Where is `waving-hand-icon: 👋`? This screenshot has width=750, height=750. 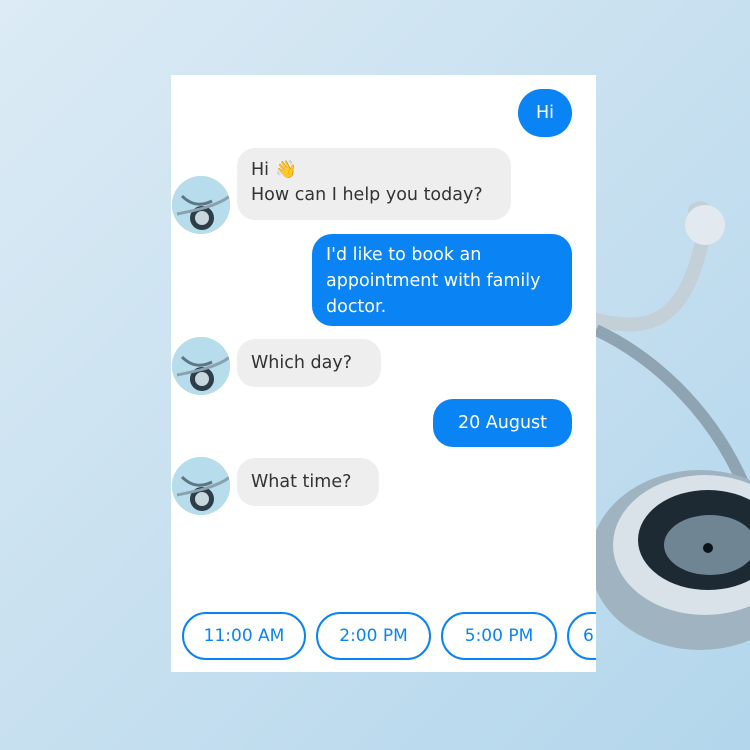 waving-hand-icon: 👋 is located at coordinates (286, 170).